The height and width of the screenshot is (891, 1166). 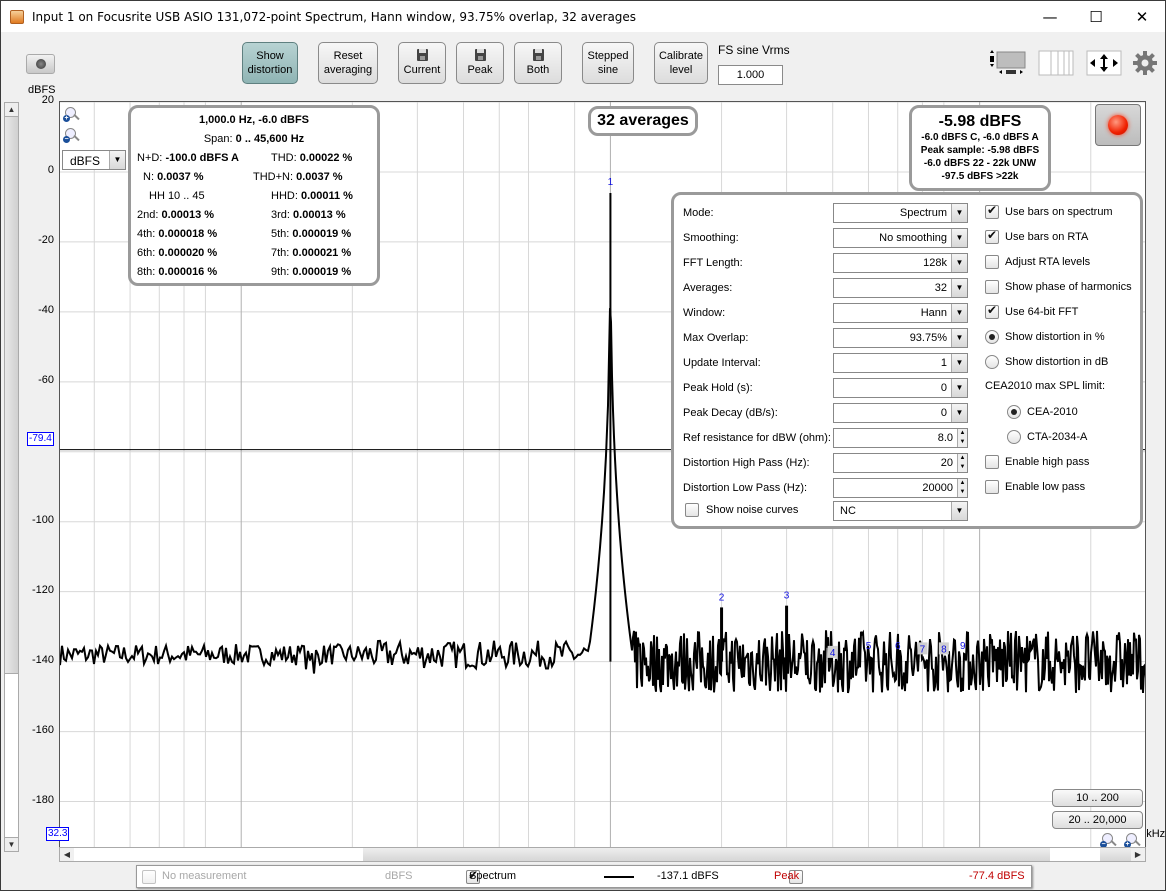 I want to click on option-cta-2034-a: CTA-2034-A, so click(x=1047, y=437).